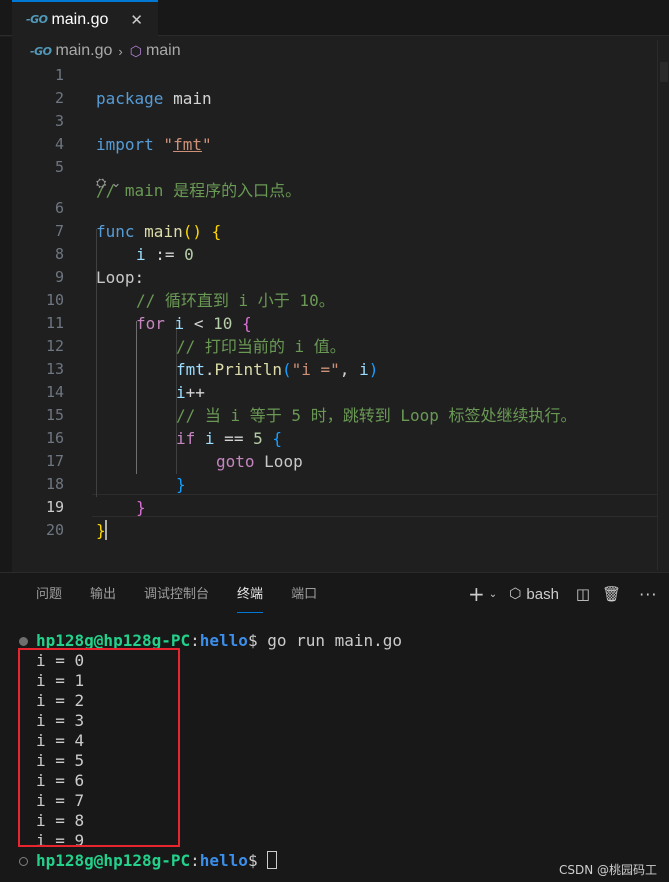  What do you see at coordinates (120, 277) in the screenshot?
I see `code-line-8: Loop:` at bounding box center [120, 277].